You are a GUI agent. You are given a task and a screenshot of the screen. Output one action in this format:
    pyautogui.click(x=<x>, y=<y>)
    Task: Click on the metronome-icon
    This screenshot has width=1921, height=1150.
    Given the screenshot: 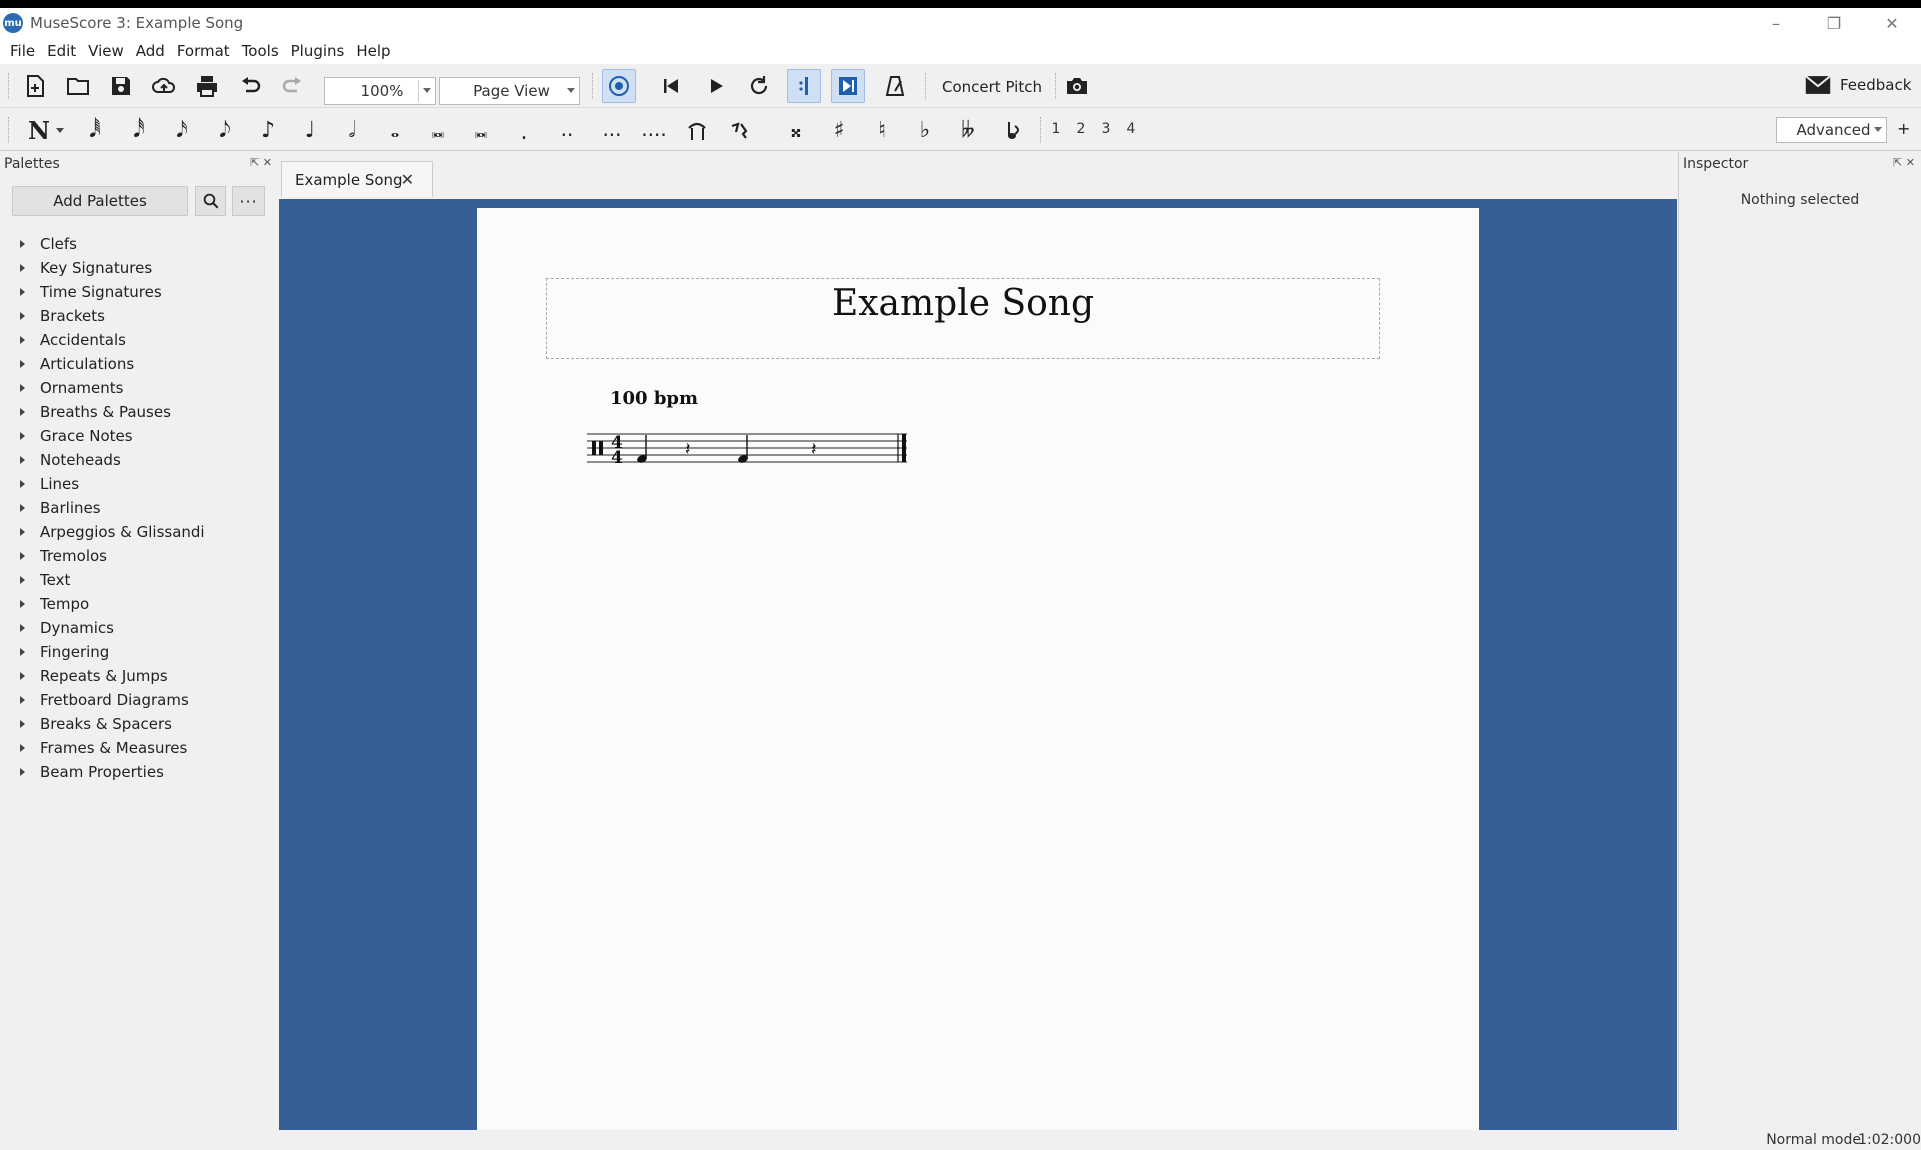 What is the action you would take?
    pyautogui.click(x=895, y=86)
    